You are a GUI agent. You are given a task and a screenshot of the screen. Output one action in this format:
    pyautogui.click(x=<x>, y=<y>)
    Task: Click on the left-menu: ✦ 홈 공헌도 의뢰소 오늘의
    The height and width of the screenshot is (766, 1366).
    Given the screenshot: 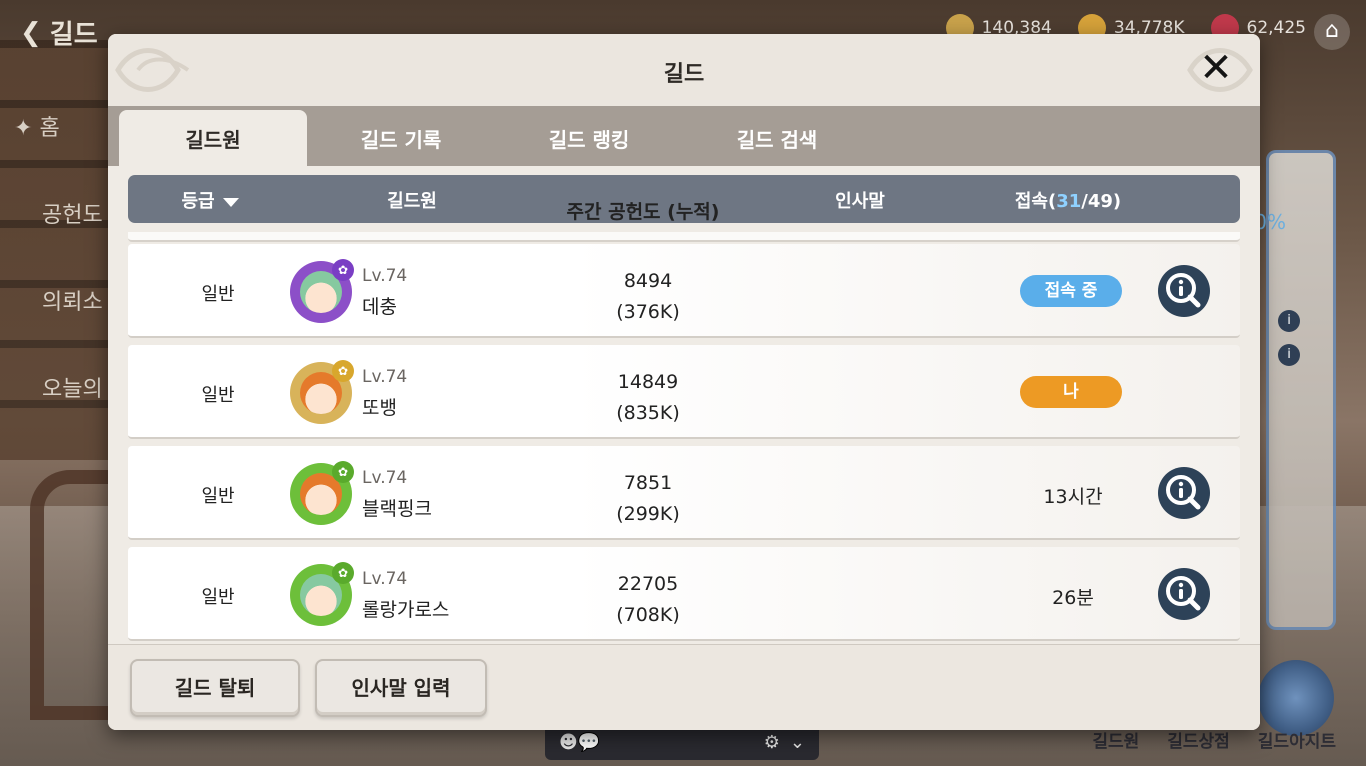 What is the action you would take?
    pyautogui.click(x=58, y=284)
    